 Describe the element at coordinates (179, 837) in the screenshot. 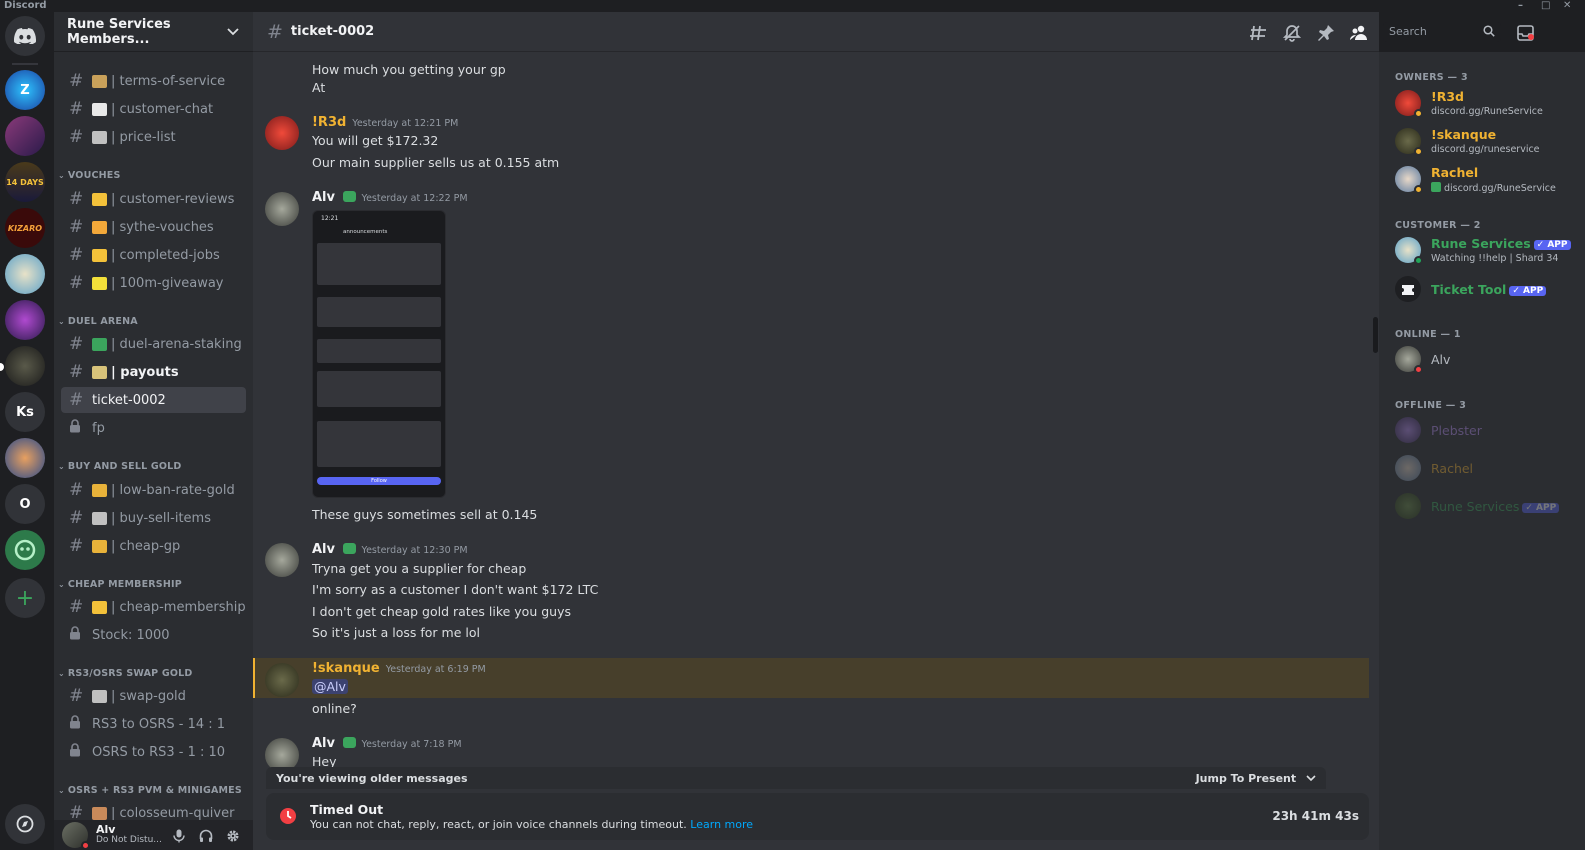

I see `microphone-icon` at that location.